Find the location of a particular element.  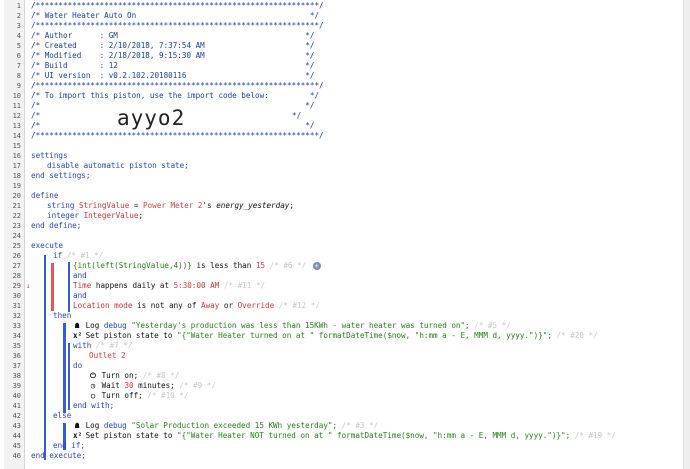

line-number: 30 is located at coordinates (16, 296).